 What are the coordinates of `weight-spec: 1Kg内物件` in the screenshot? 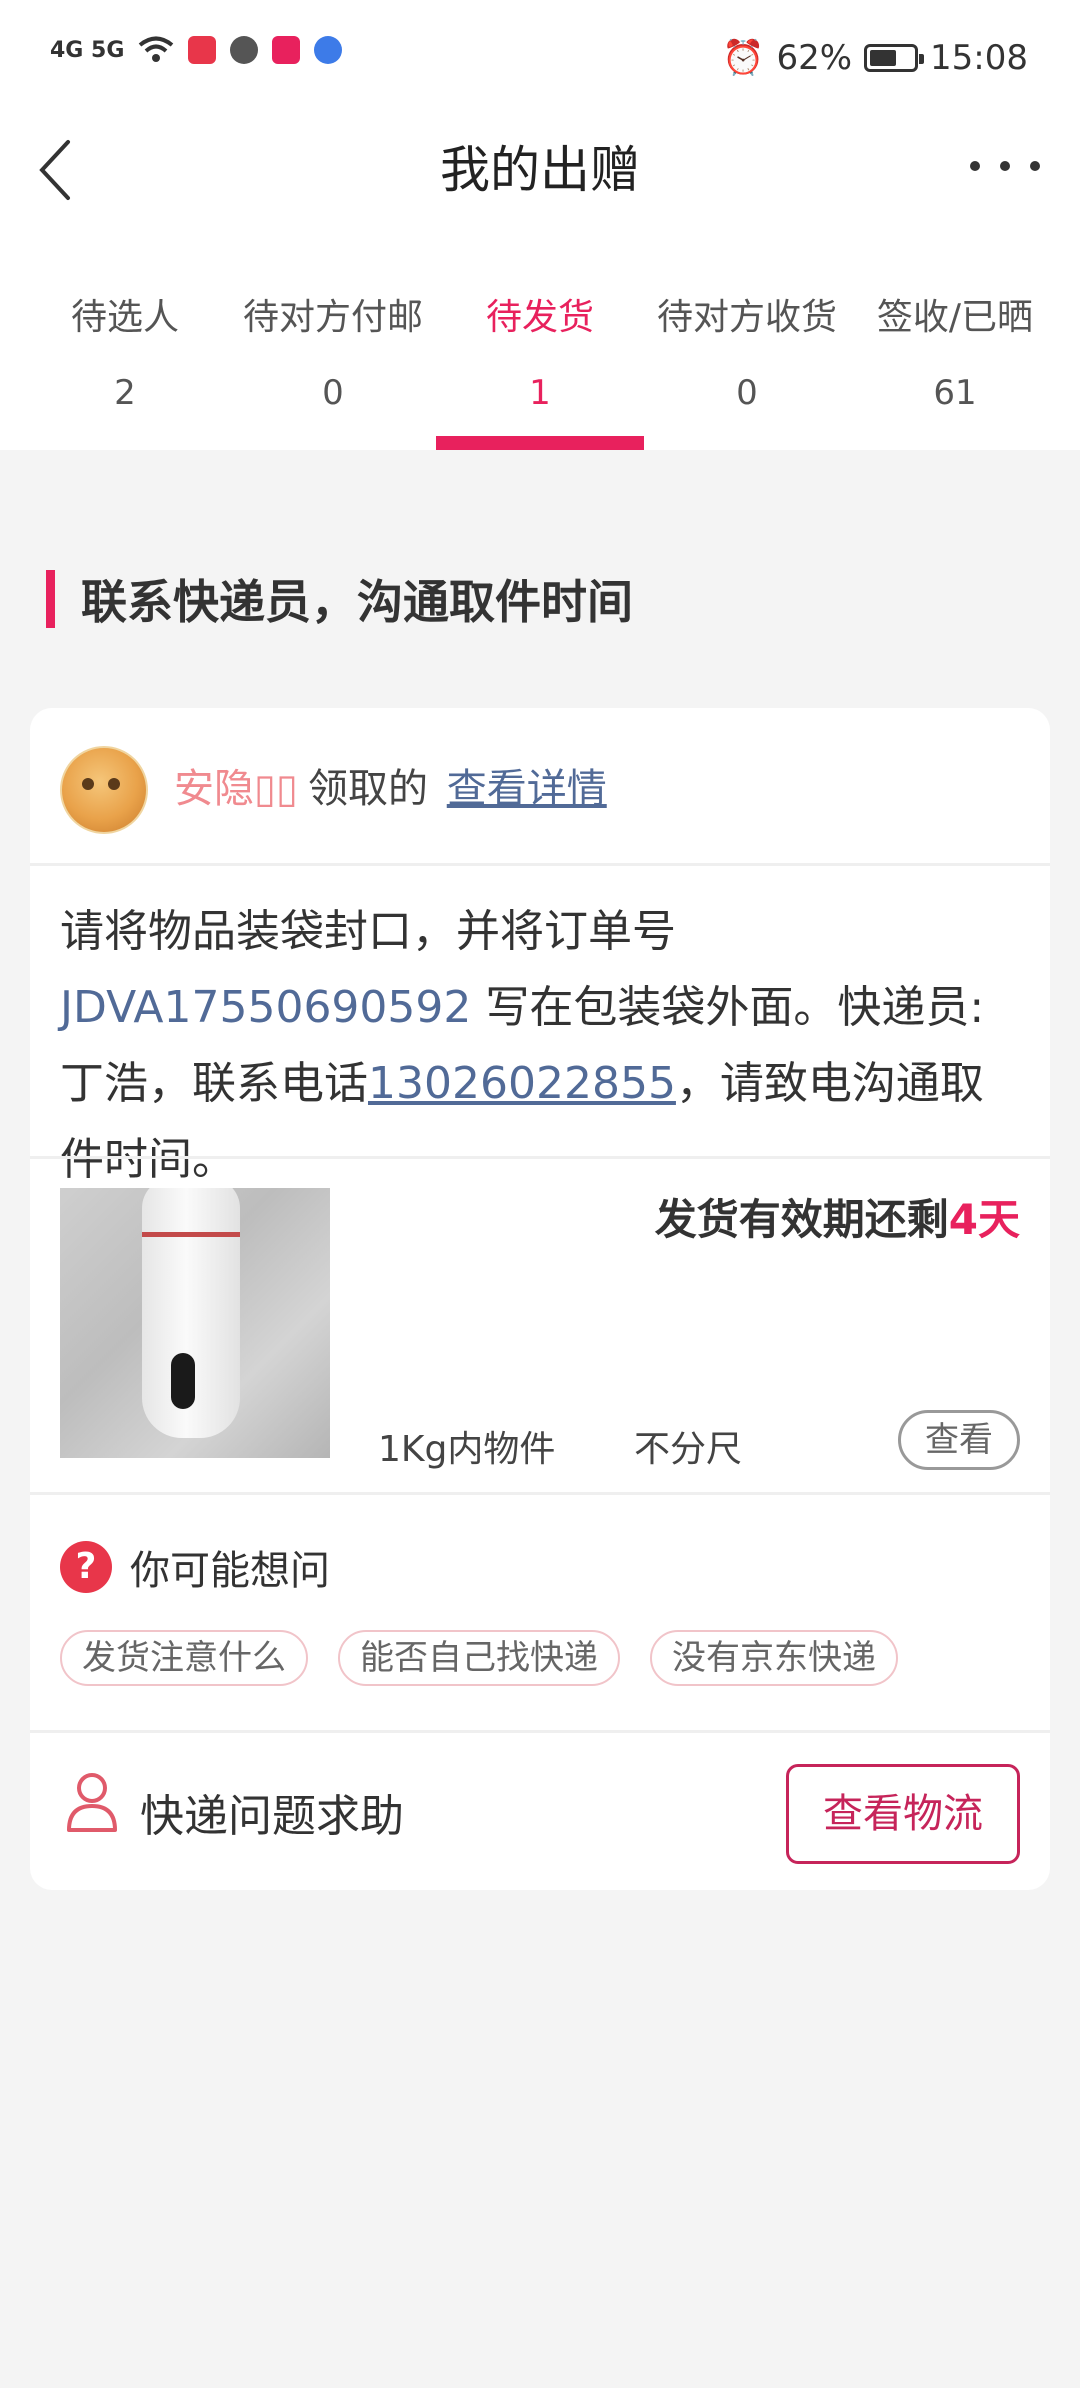 It's located at (467, 1449).